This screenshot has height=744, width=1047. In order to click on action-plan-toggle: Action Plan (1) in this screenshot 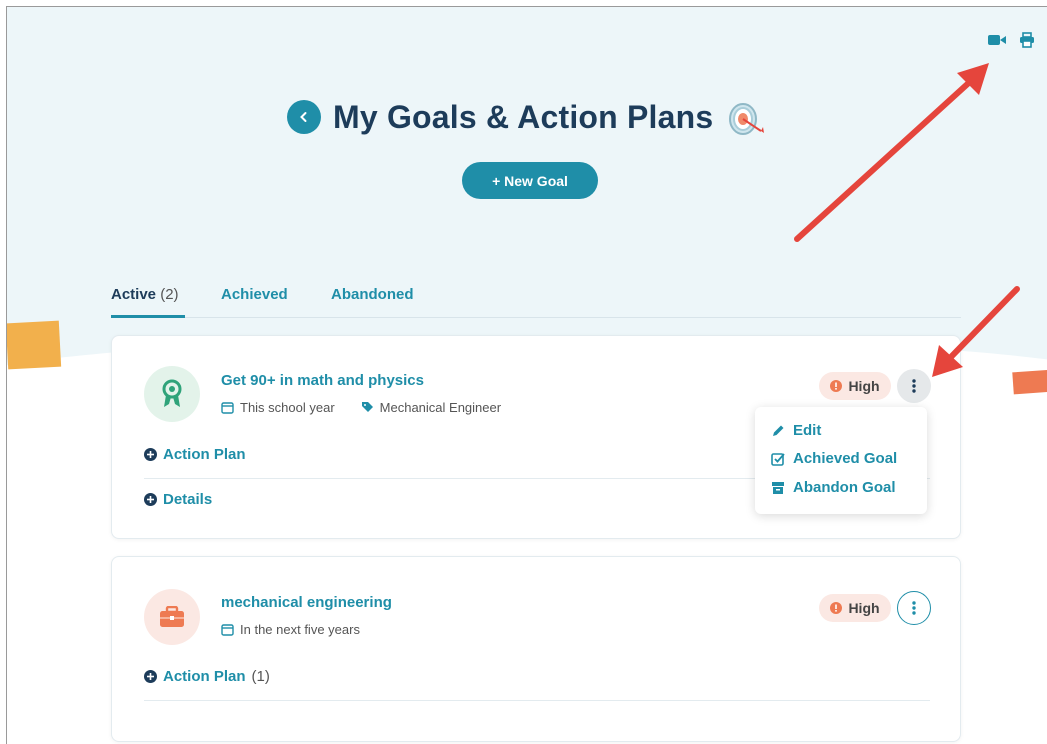, I will do `click(207, 676)`.